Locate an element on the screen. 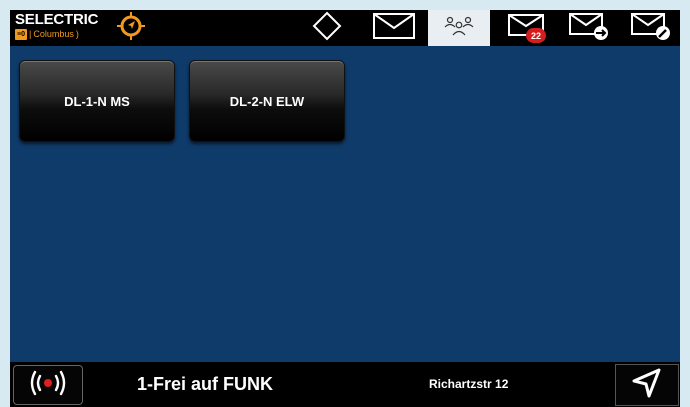 Image resolution: width=690 pixels, height=407 pixels. brand-bracket: ) is located at coordinates (77, 34).